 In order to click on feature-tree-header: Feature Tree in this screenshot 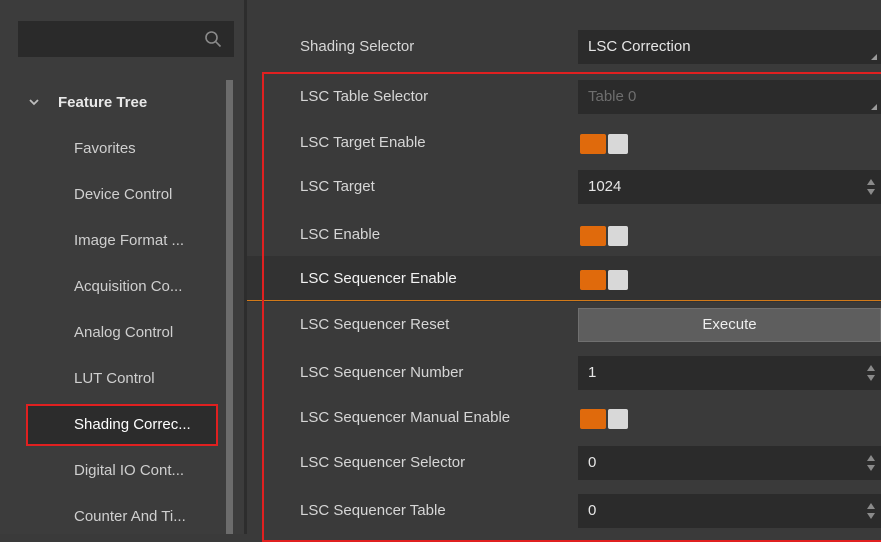, I will do `click(87, 102)`.